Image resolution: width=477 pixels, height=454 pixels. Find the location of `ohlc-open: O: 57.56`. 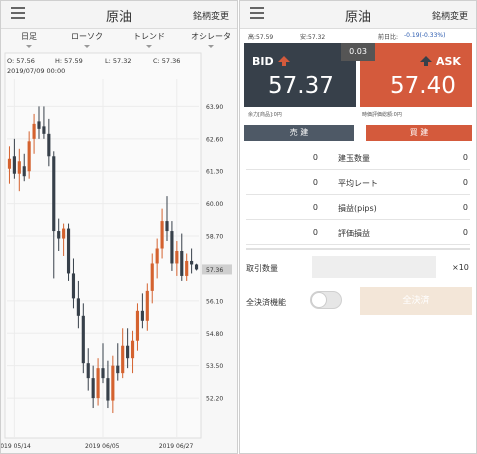

ohlc-open: O: 57.56 is located at coordinates (21, 61).